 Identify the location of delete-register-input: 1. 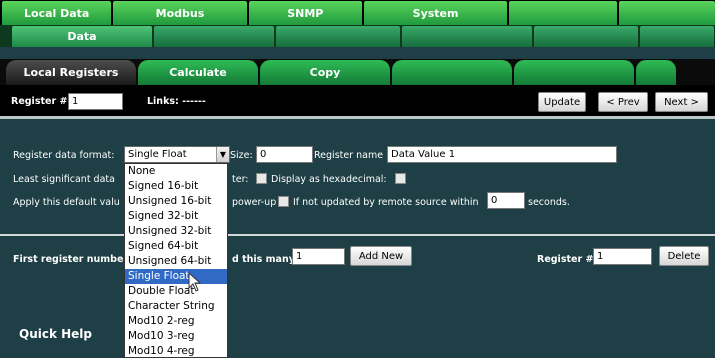
(622, 256).